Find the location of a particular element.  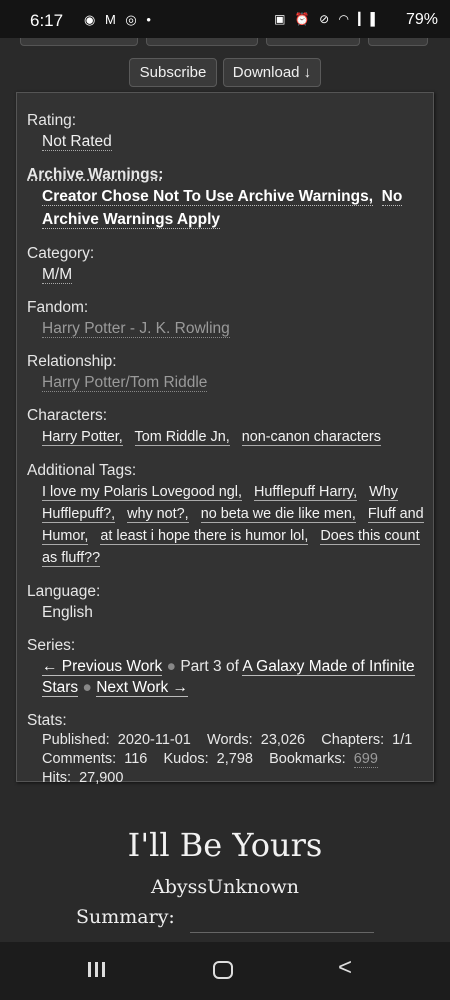

battery-level: 79% is located at coordinates (421, 19).